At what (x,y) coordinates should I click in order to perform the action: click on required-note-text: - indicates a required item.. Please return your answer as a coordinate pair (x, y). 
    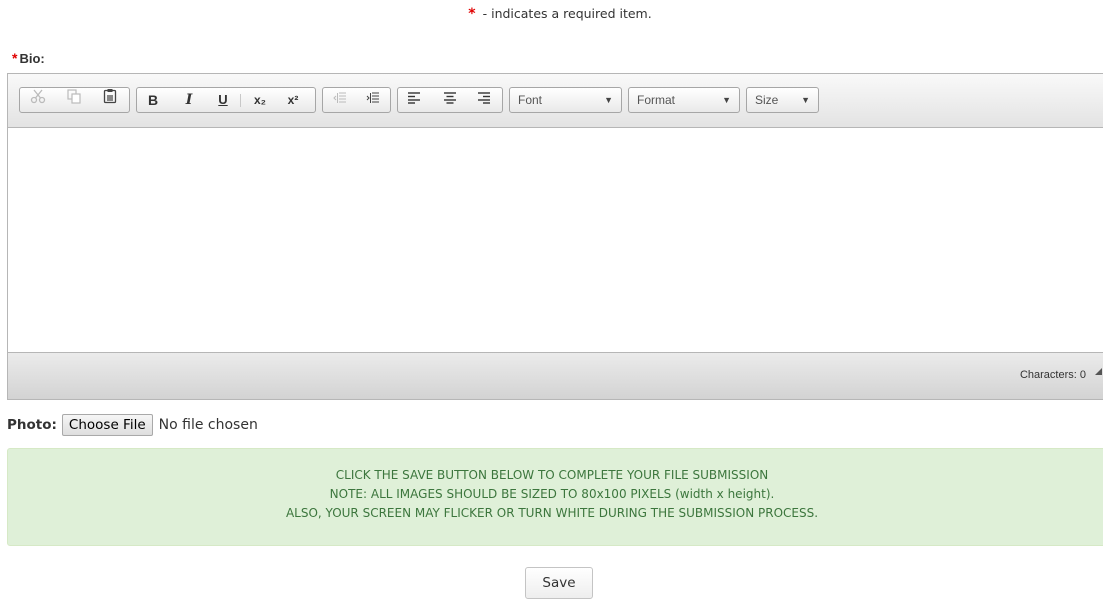
    Looking at the image, I should click on (567, 13).